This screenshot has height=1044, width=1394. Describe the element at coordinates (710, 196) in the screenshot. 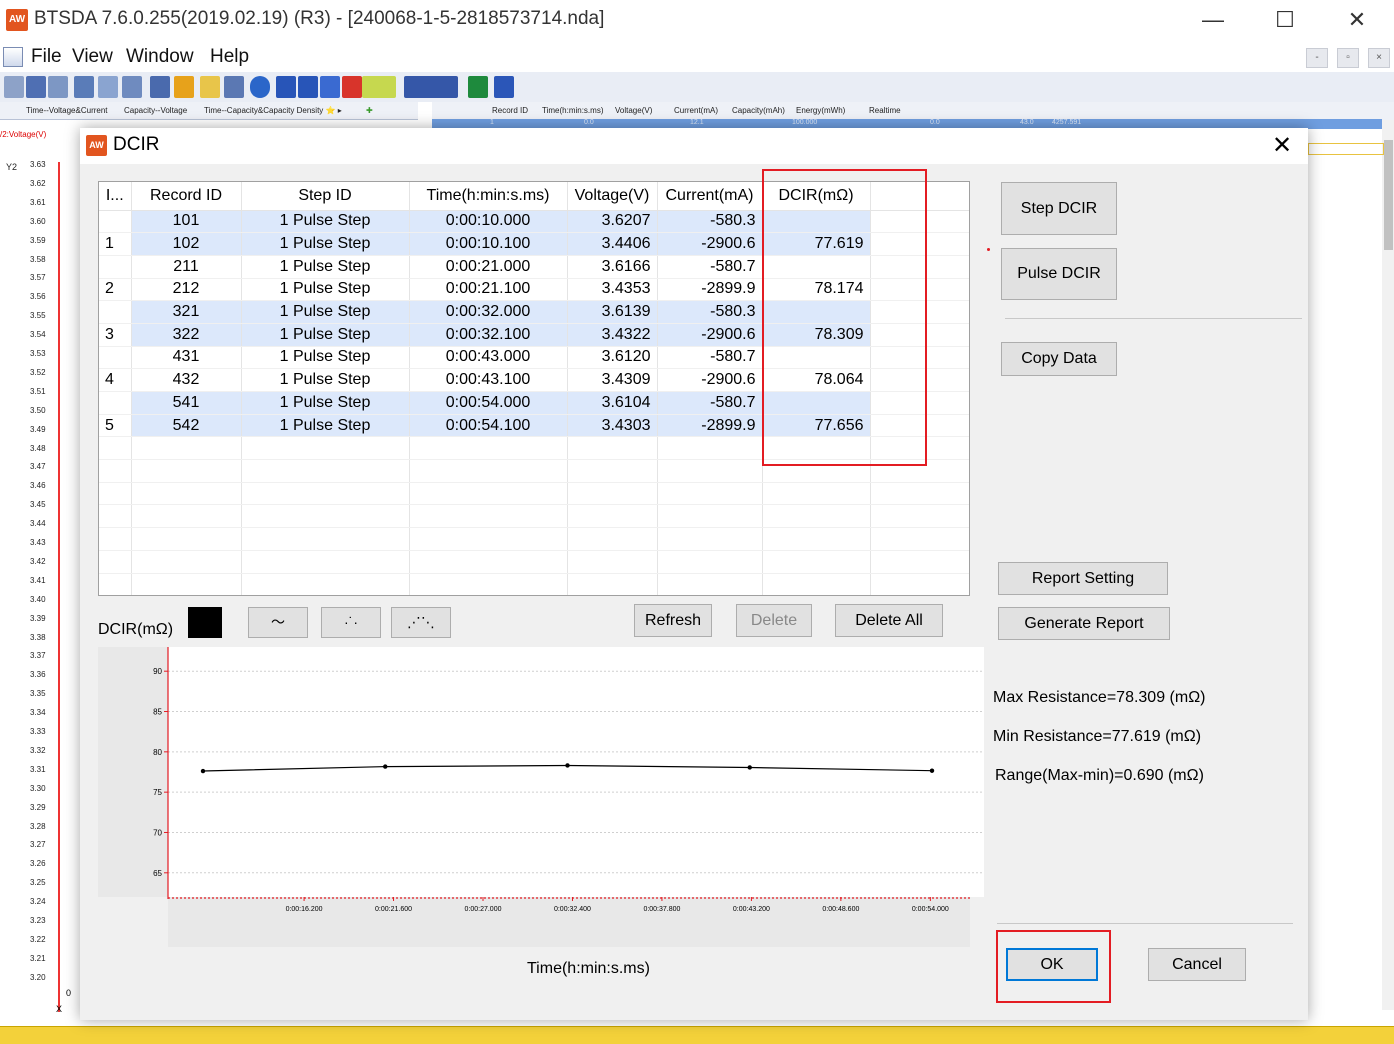

I see `column-header-current: Current(mA)` at that location.